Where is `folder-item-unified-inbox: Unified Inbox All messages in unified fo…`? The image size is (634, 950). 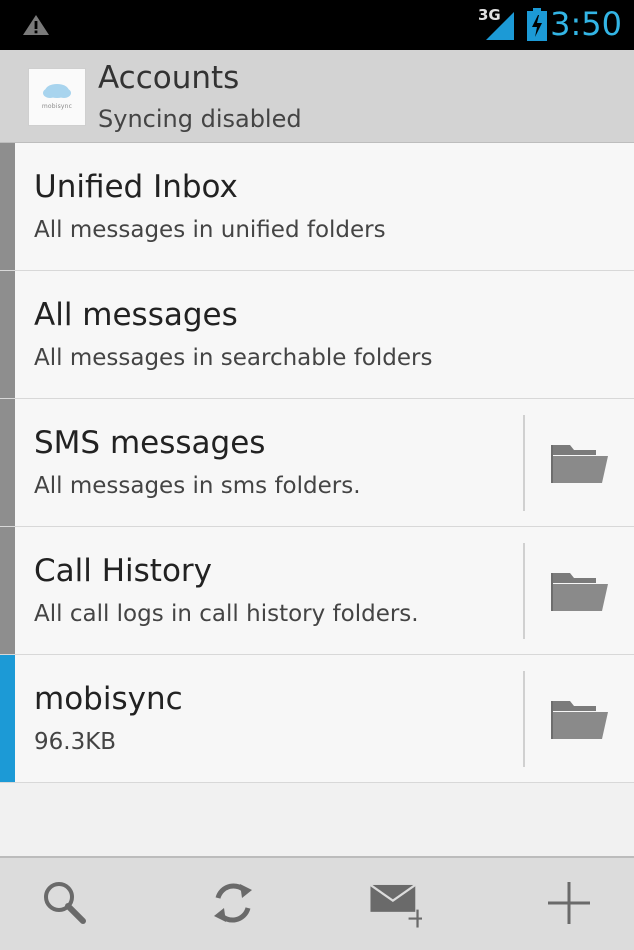
folder-item-unified-inbox: Unified Inbox All messages in unified fo… is located at coordinates (317, 207).